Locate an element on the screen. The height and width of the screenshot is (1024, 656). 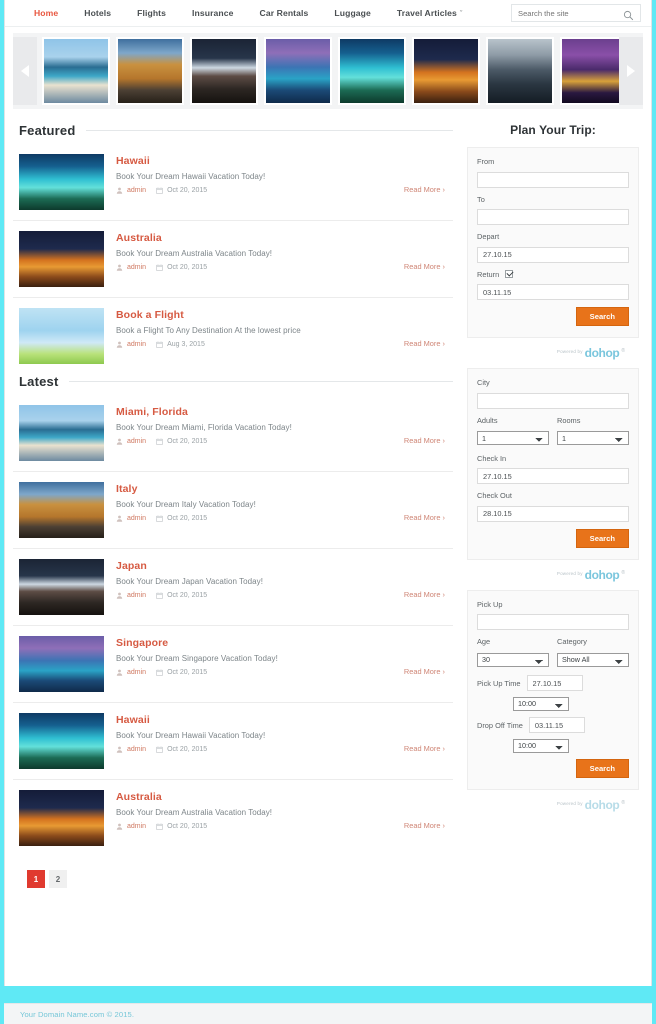
return-date-input is located at coordinates (553, 292).